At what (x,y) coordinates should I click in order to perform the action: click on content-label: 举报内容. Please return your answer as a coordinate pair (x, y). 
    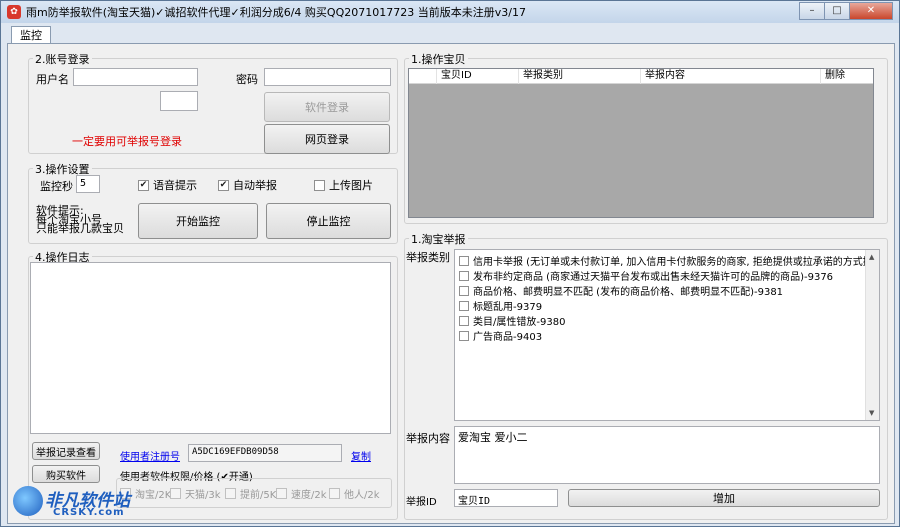
    Looking at the image, I should click on (428, 438).